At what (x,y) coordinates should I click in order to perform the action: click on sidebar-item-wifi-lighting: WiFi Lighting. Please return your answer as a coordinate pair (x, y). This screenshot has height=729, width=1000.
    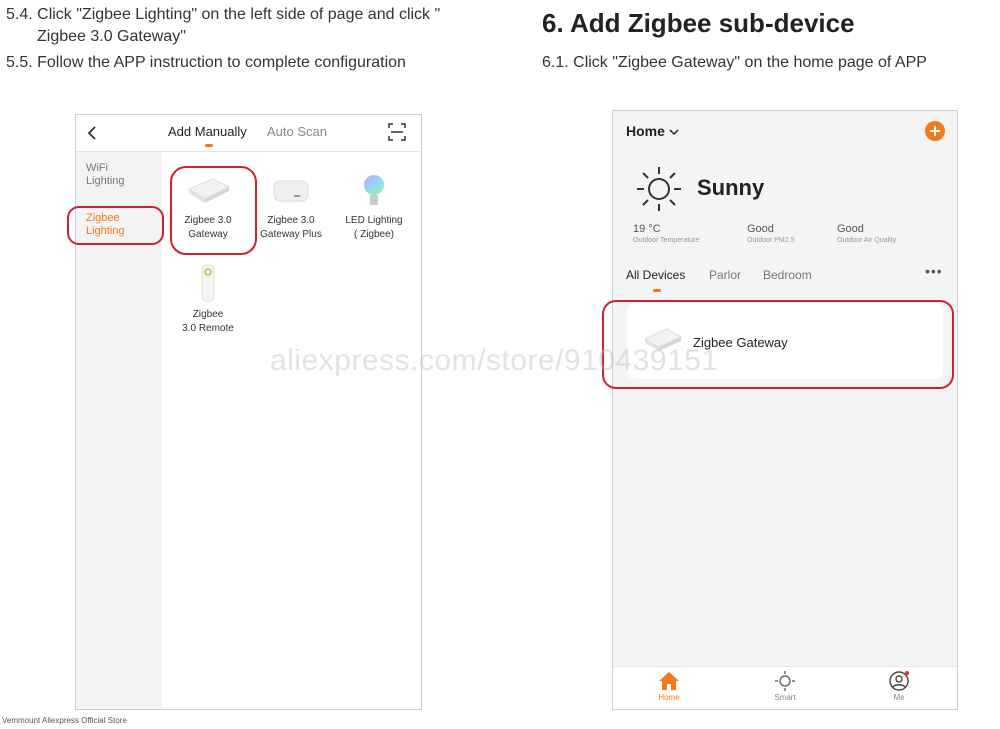
    Looking at the image, I should click on (111, 175).